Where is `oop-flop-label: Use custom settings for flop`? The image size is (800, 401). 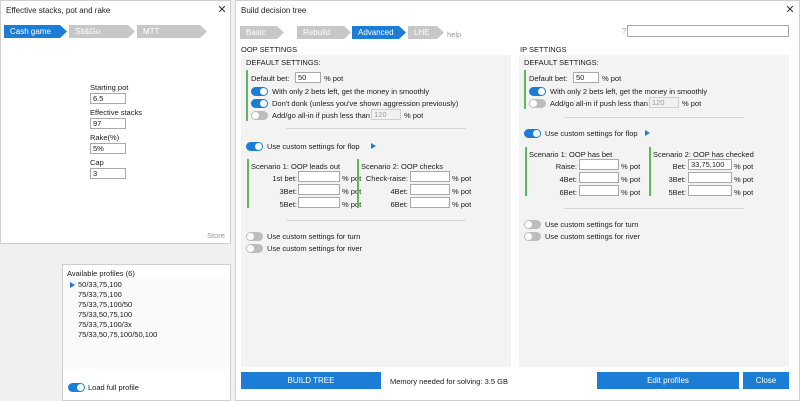
oop-flop-label: Use custom settings for flop is located at coordinates (313, 146).